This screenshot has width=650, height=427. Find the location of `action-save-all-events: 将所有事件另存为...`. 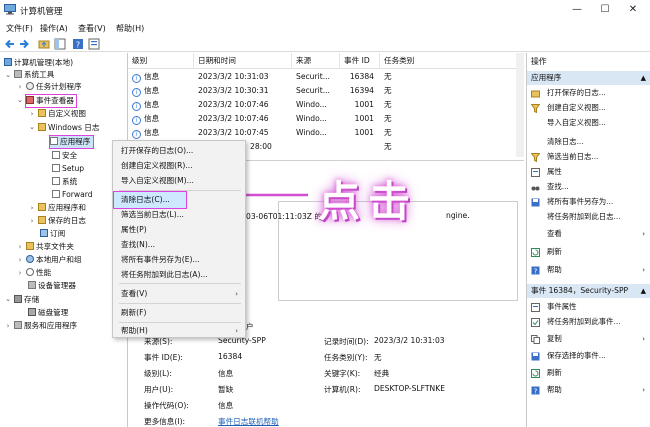

action-save-all-events: 将所有事件另存为... is located at coordinates (588, 202).